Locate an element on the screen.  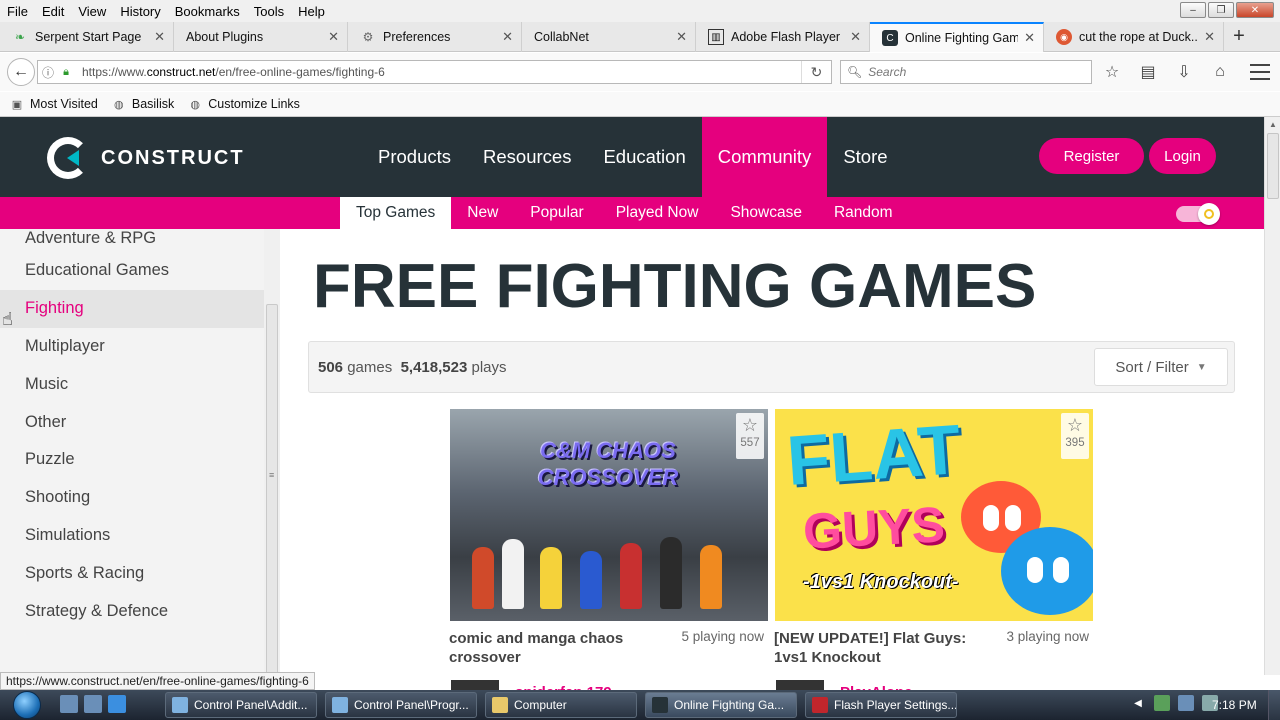
subnav-random: Random is located at coordinates (863, 213).